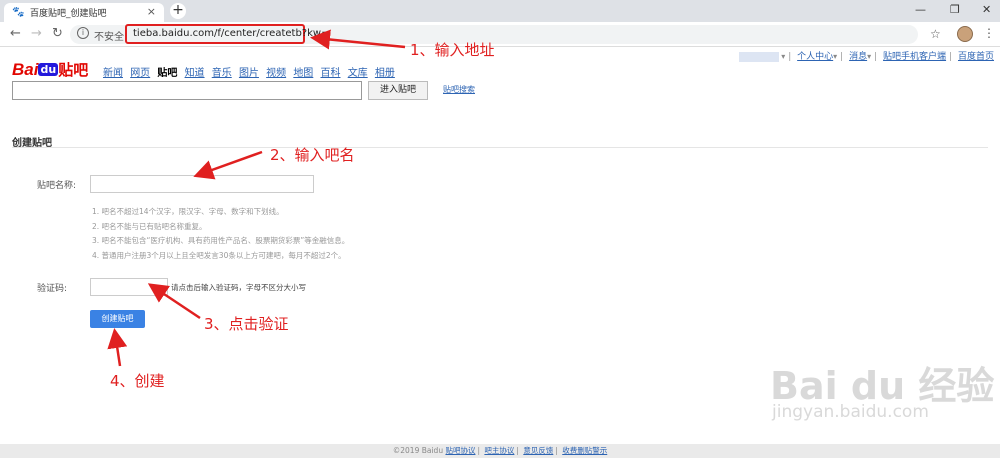 The height and width of the screenshot is (458, 1000). Describe the element at coordinates (246, 324) in the screenshot. I see `annotation-step3: 3、点击验证` at that location.